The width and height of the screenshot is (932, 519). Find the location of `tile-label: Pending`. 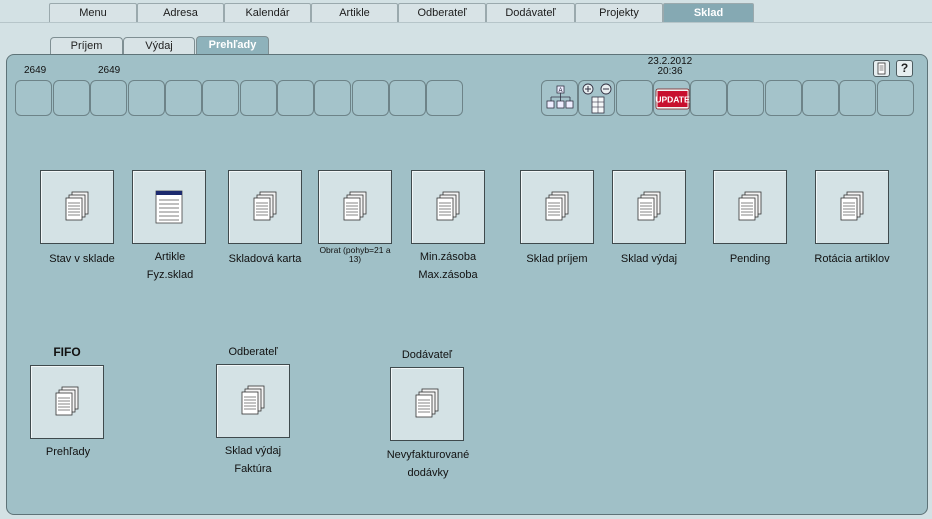

tile-label: Pending is located at coordinates (750, 259).